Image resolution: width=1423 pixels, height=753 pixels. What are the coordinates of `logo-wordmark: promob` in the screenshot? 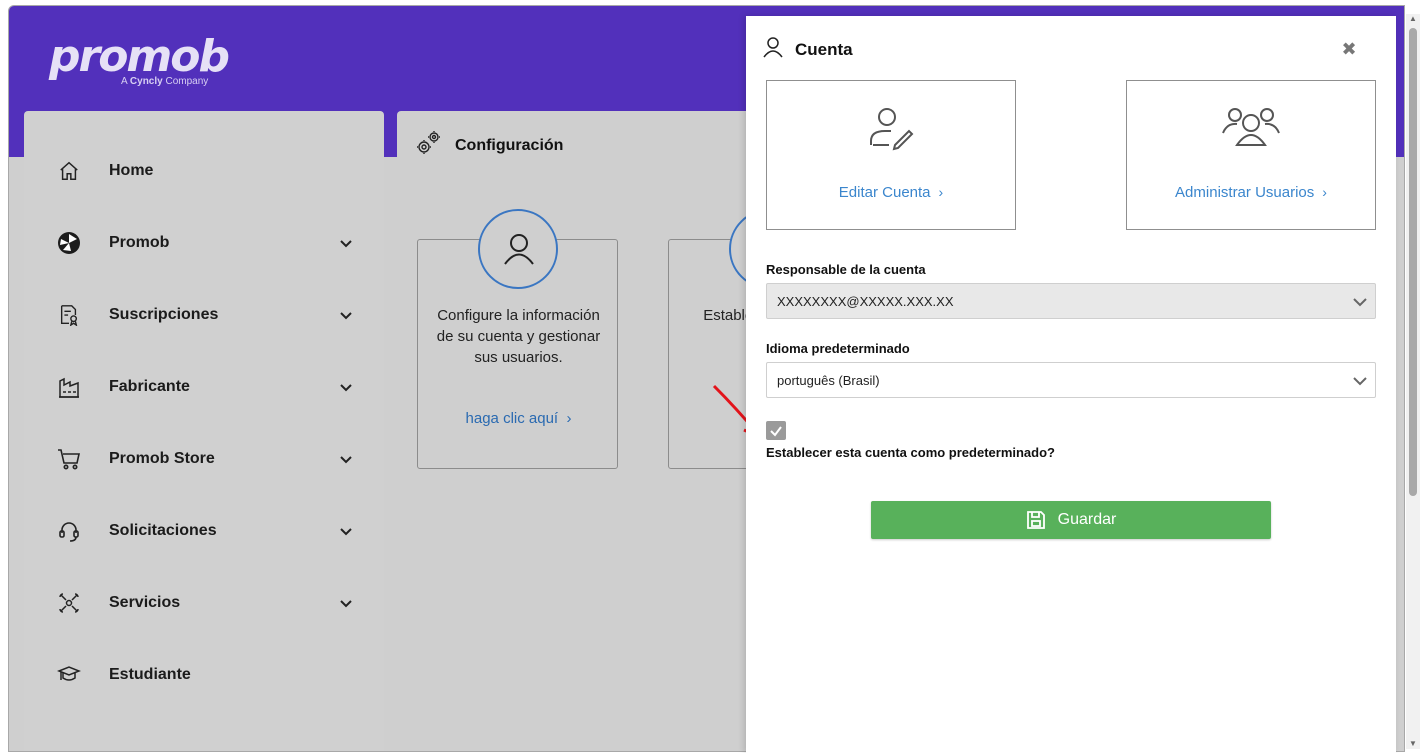 It's located at (139, 56).